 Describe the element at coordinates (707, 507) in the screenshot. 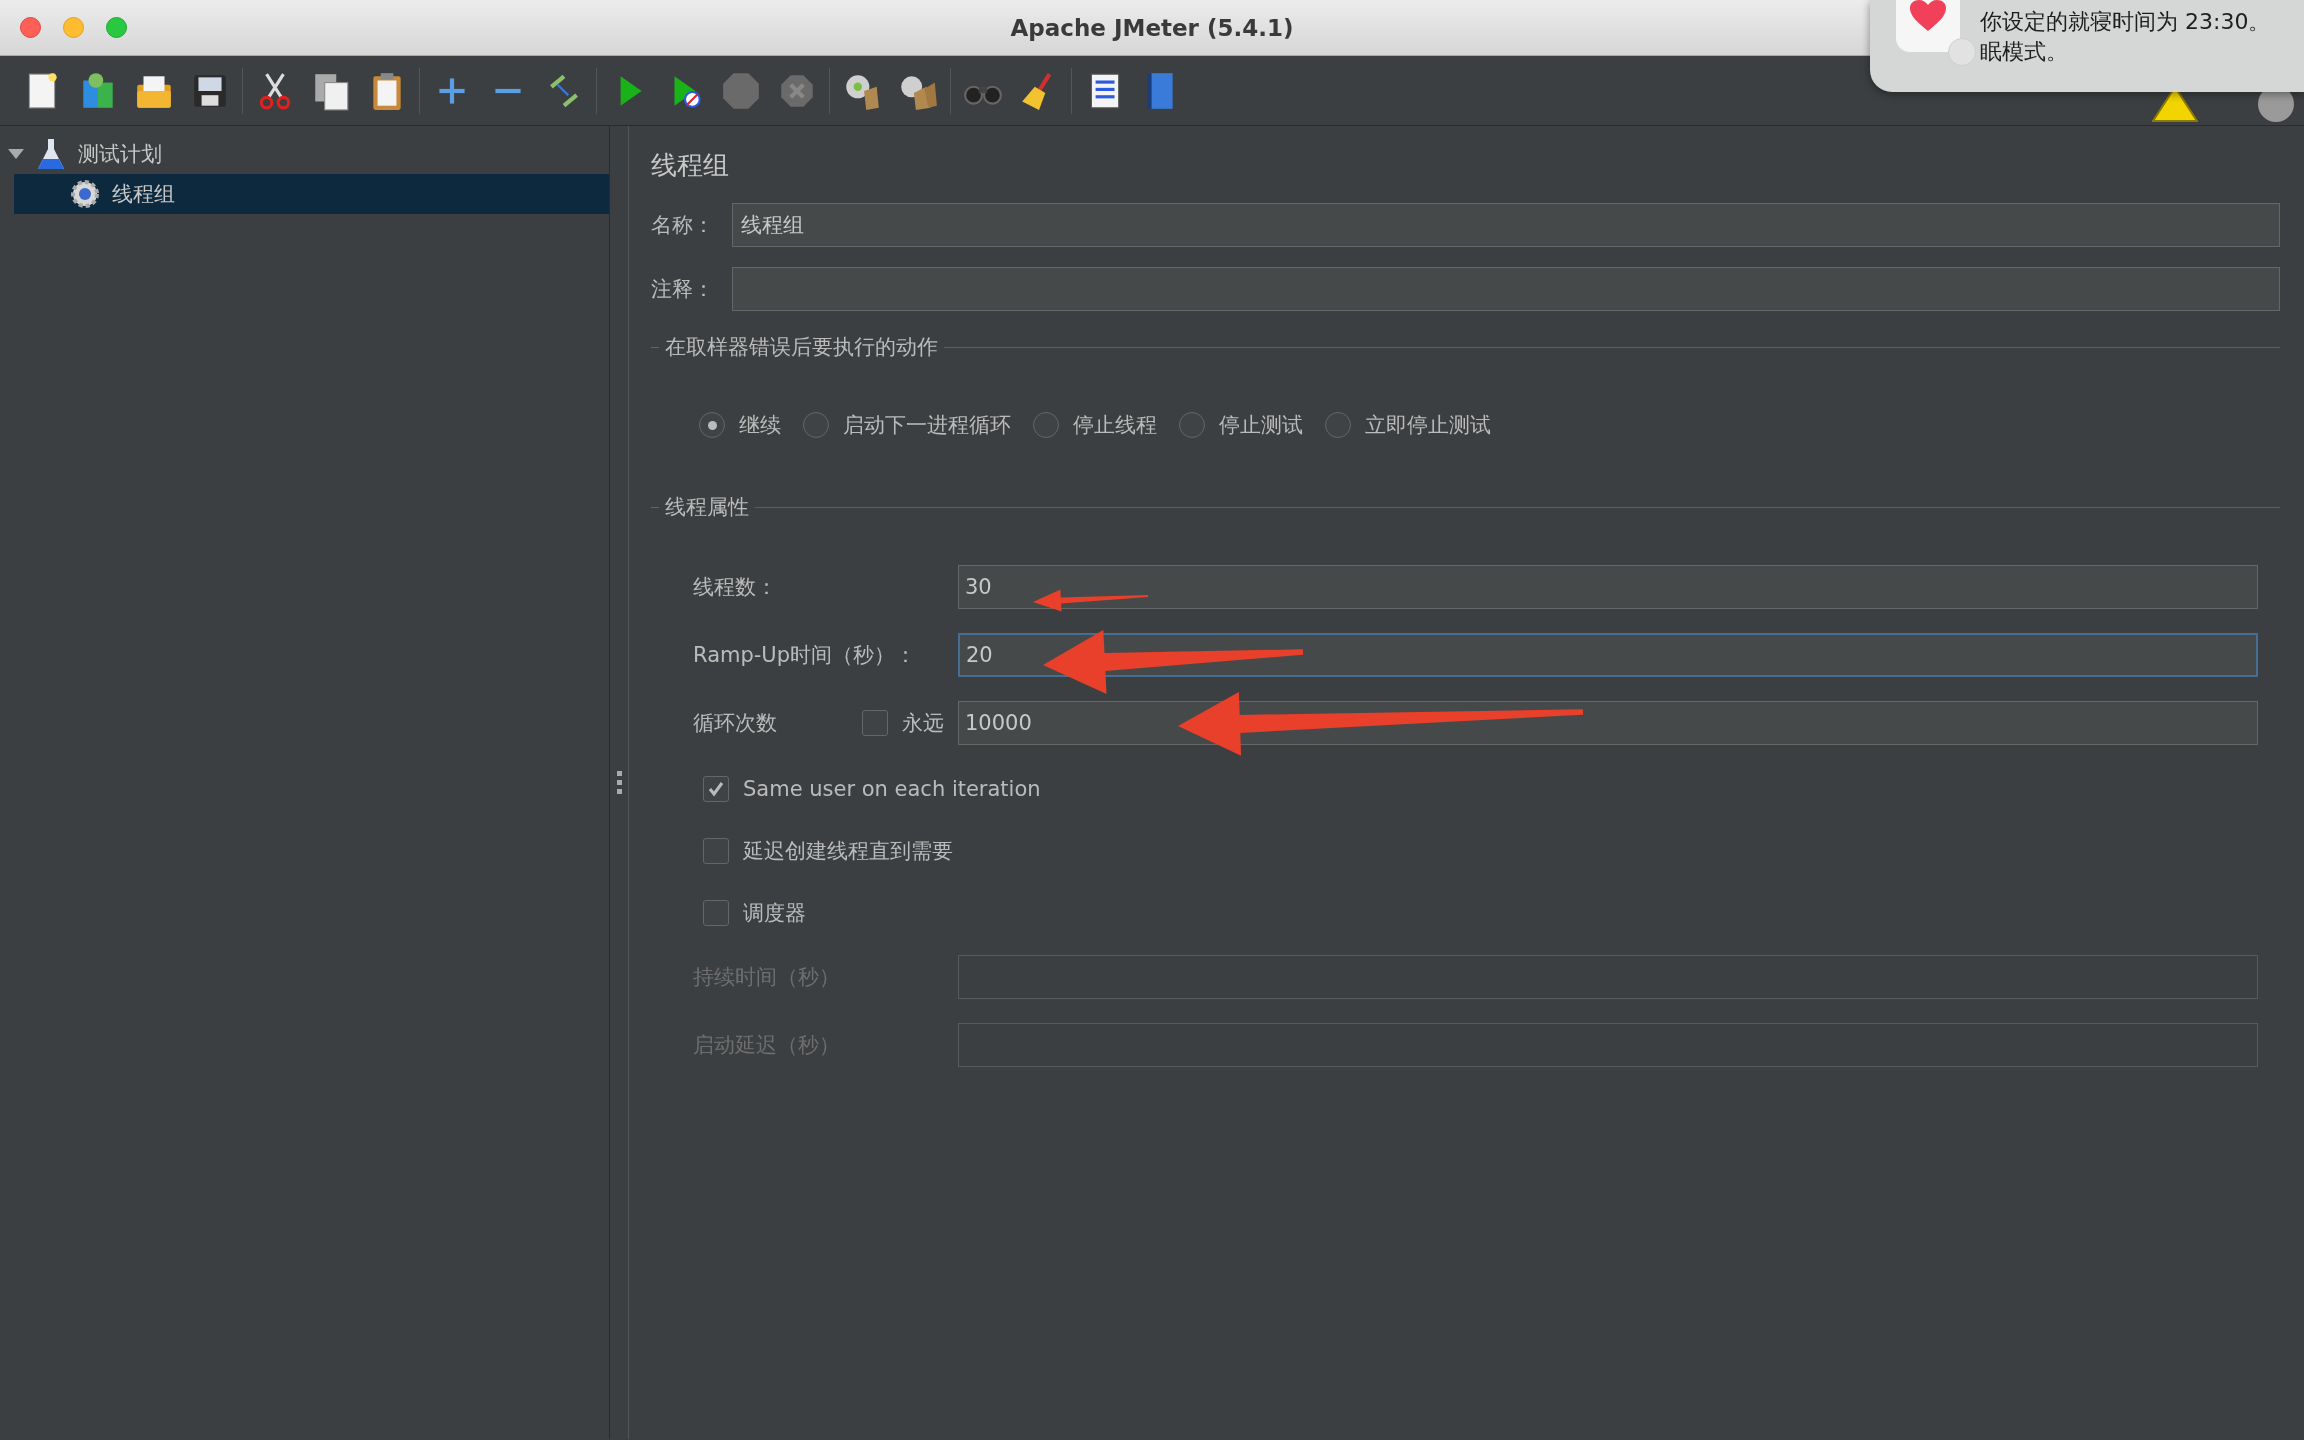

I see `section-title: 线程属性` at that location.